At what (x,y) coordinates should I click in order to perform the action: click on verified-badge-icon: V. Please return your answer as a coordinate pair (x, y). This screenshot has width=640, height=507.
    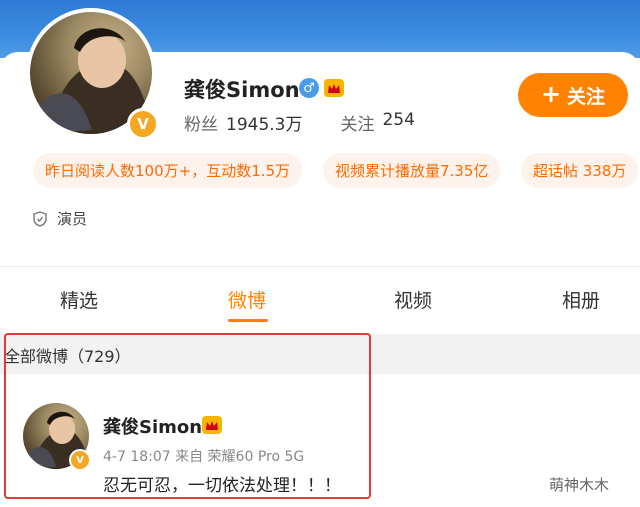
    Looking at the image, I should click on (143, 124).